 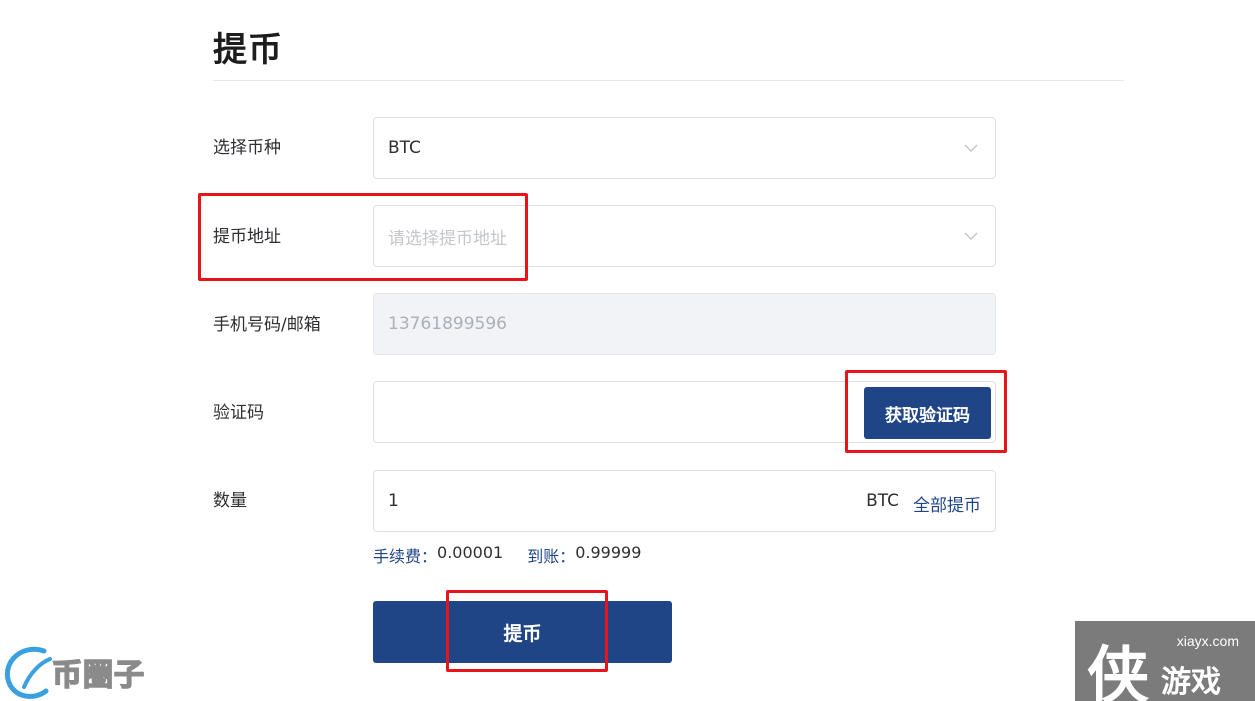 What do you see at coordinates (405, 556) in the screenshot?
I see `fee-label: 手续费：` at bounding box center [405, 556].